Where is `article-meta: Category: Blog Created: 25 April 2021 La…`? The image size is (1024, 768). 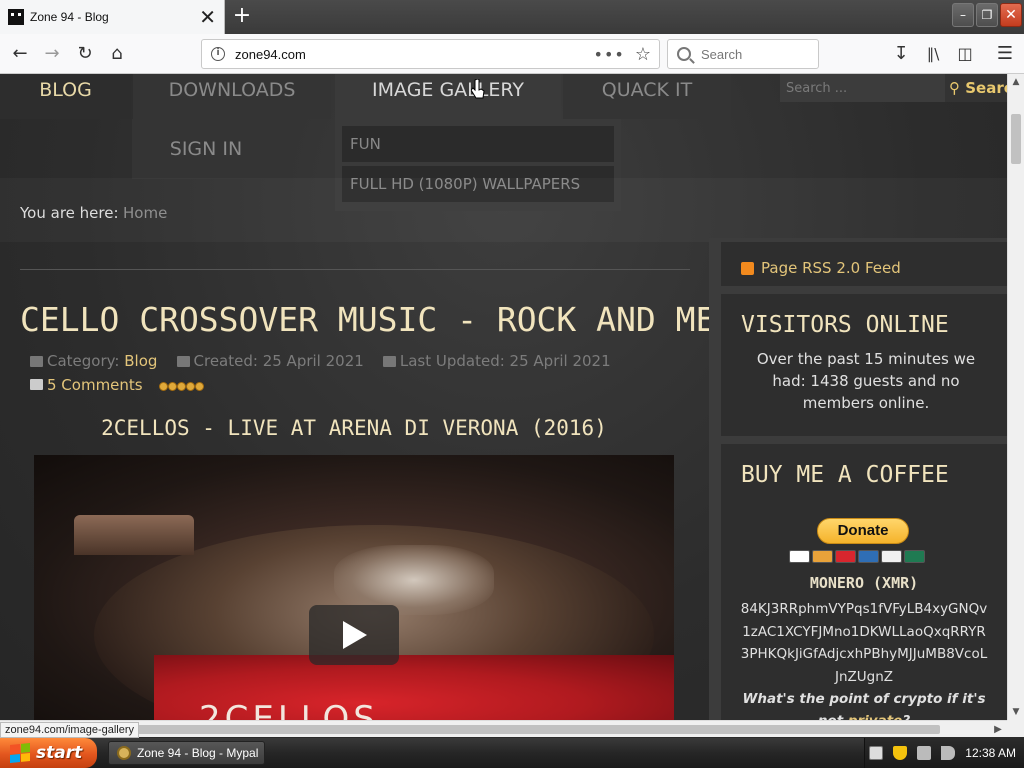 article-meta: Category: Blog Created: 25 April 2021 La… is located at coordinates (320, 361).